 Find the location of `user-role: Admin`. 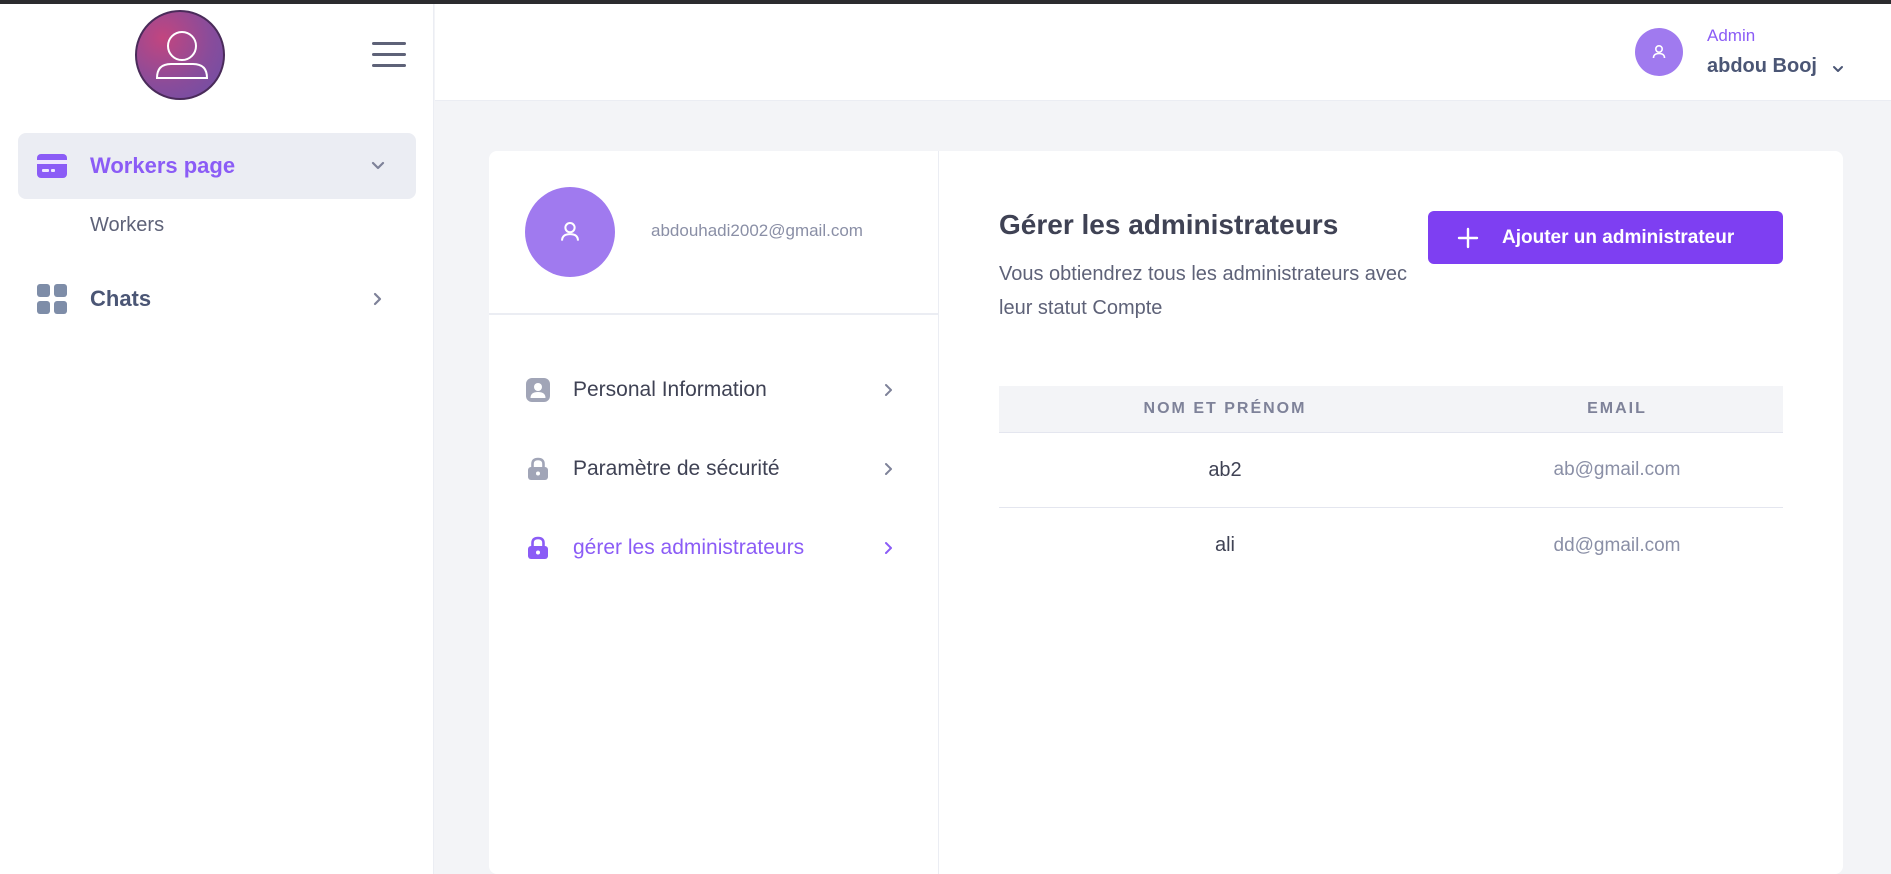

user-role: Admin is located at coordinates (1731, 35).